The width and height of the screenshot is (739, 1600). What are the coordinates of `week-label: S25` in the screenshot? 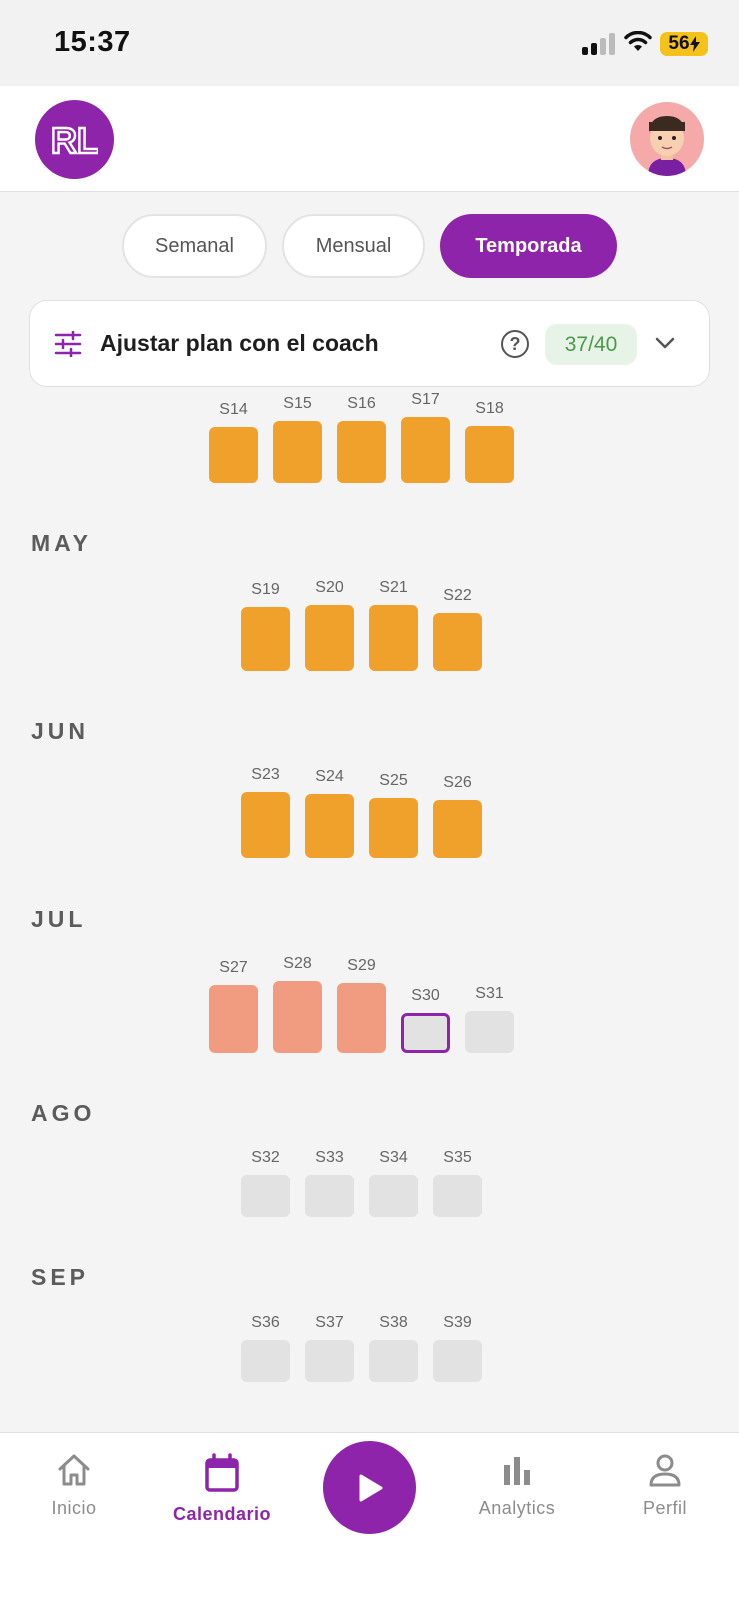 It's located at (393, 780).